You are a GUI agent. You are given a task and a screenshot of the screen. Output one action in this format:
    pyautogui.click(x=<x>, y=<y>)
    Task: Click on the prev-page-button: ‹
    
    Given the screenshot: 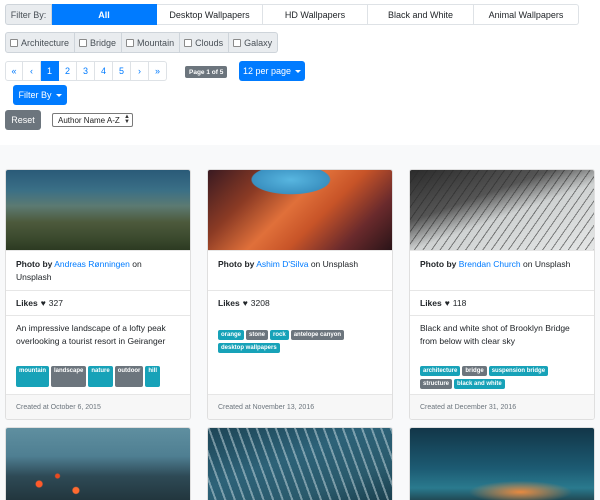 What is the action you would take?
    pyautogui.click(x=32, y=71)
    